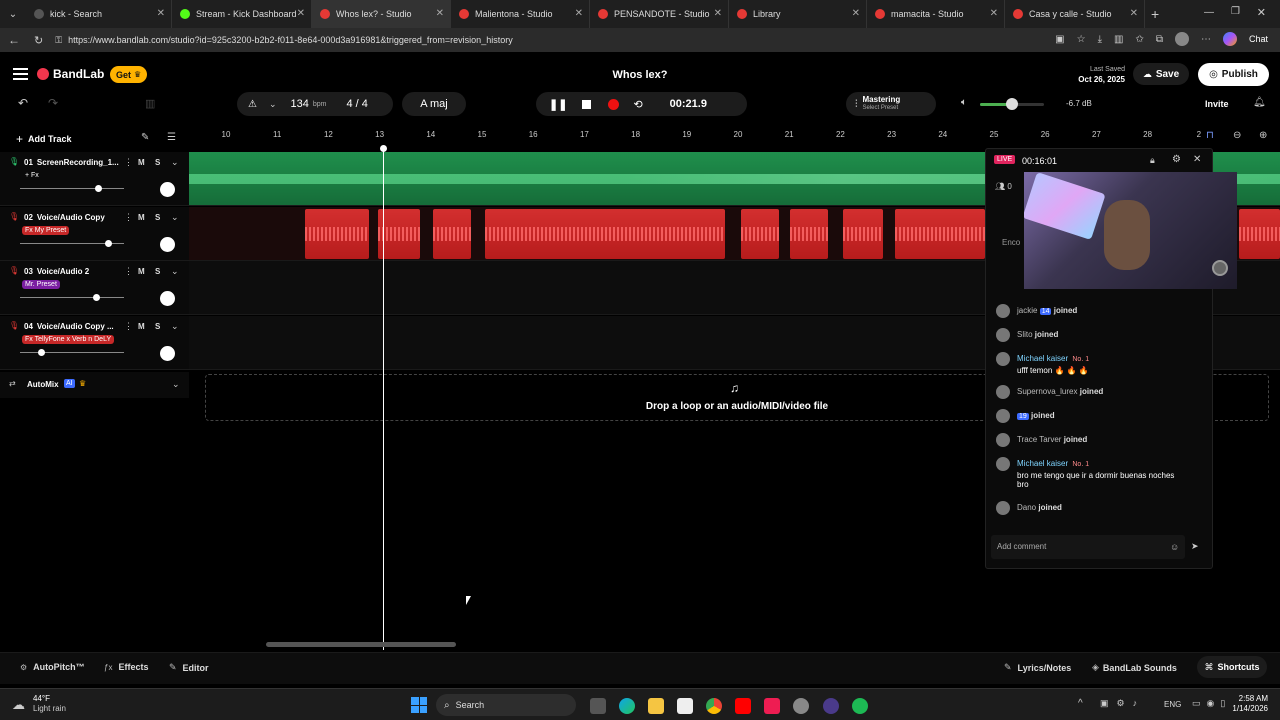  I want to click on store-icon, so click(685, 706).